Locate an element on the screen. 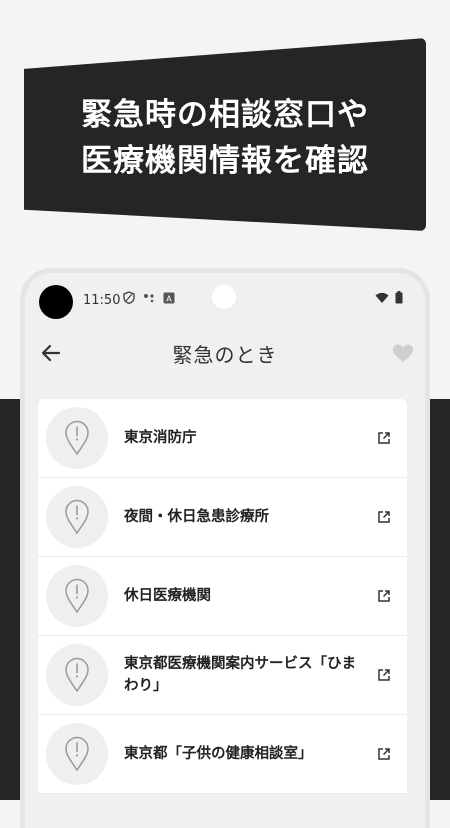 Image resolution: width=450 pixels, height=828 pixels. shield-icon is located at coordinates (129, 297).